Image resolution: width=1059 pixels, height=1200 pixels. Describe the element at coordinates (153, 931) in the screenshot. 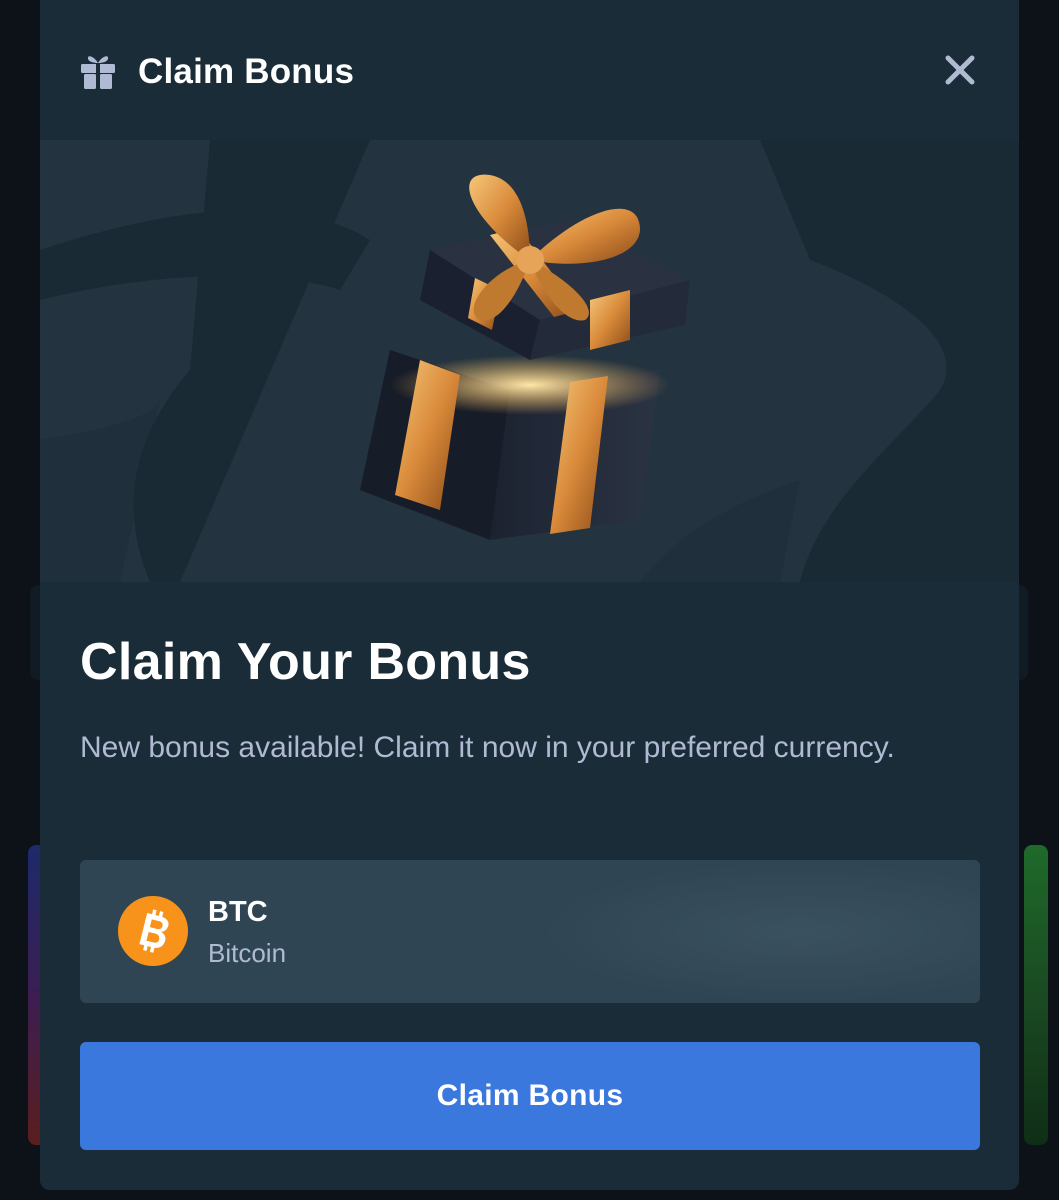

I see `bitcoin-icon` at that location.